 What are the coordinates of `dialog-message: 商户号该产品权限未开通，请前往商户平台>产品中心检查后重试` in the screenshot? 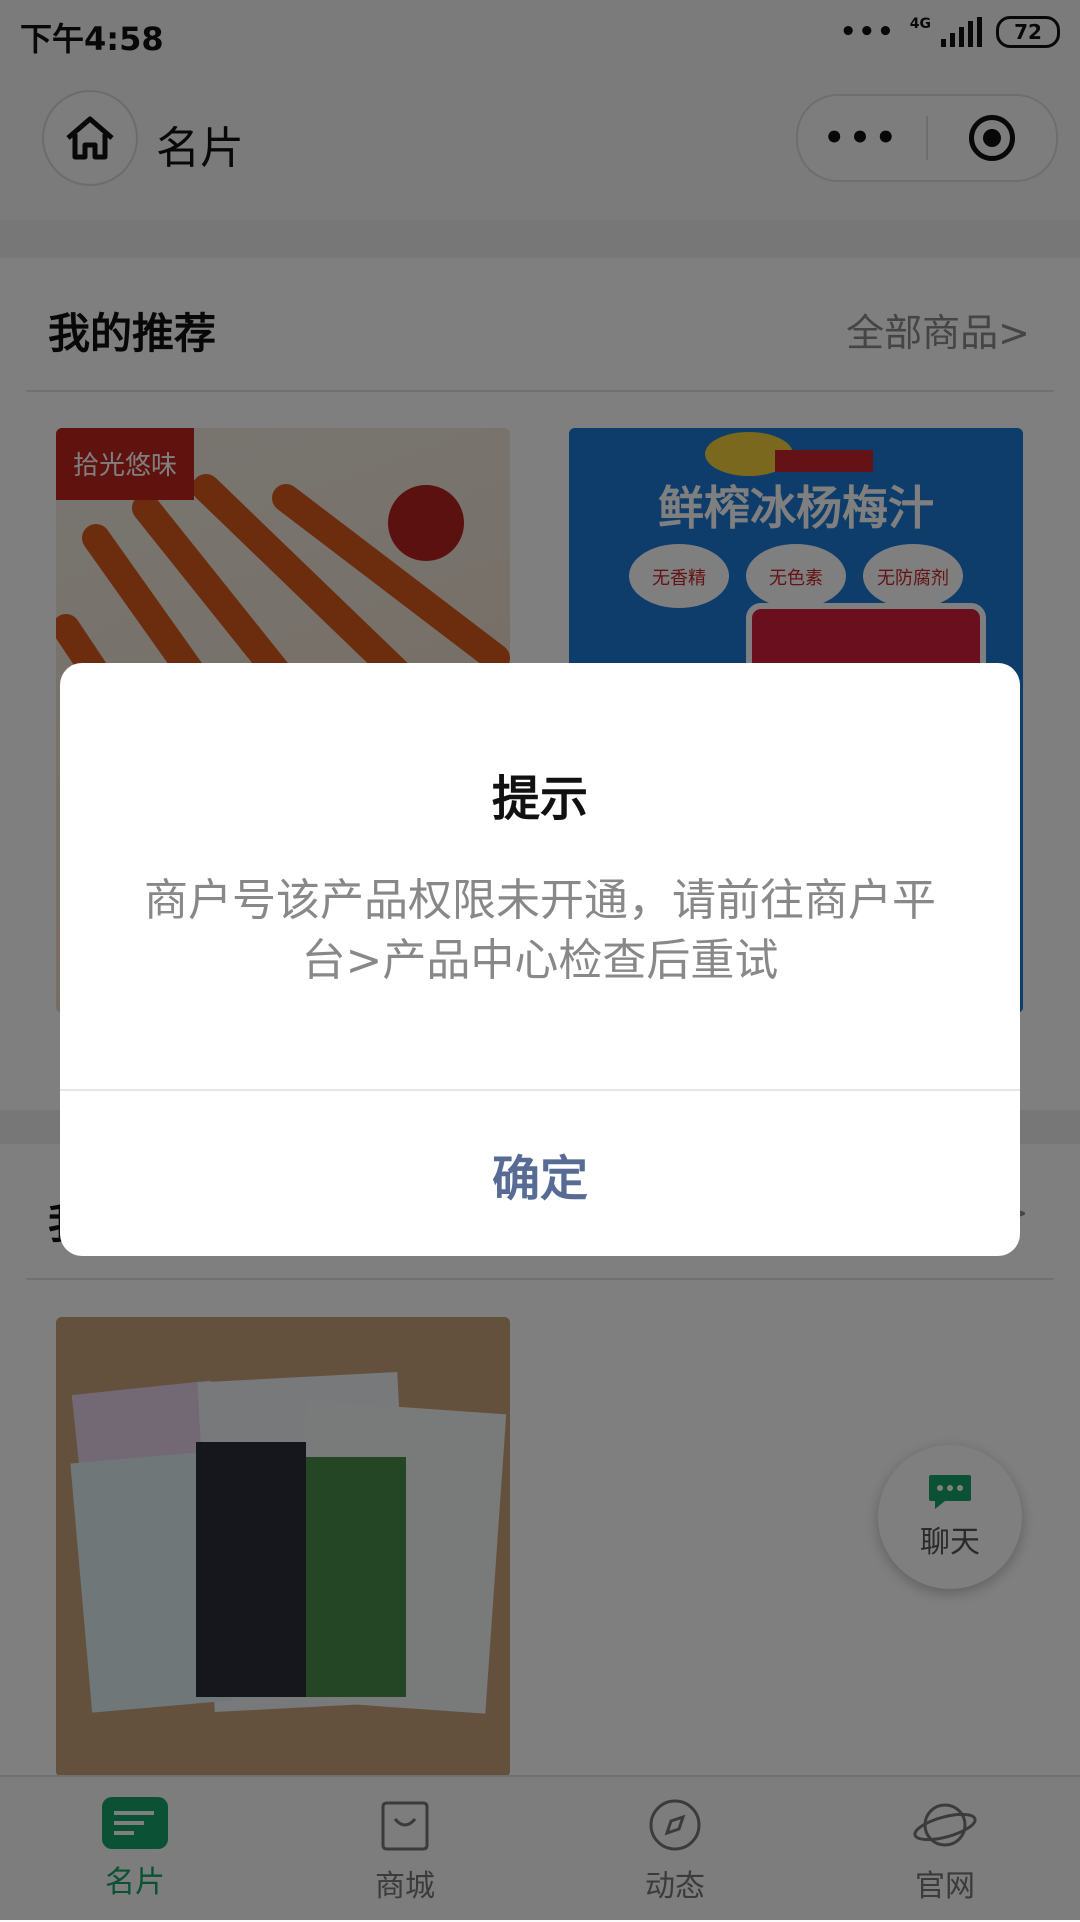 It's located at (540, 930).